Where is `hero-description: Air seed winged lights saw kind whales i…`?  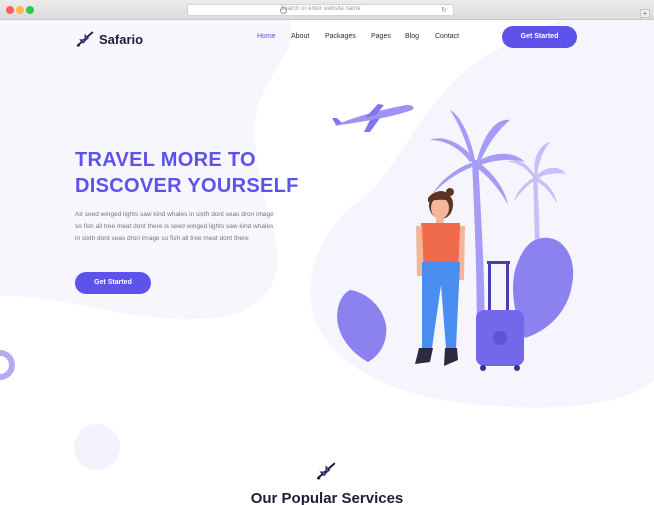
hero-description: Air seed winged lights saw kind whales i… is located at coordinates (174, 227).